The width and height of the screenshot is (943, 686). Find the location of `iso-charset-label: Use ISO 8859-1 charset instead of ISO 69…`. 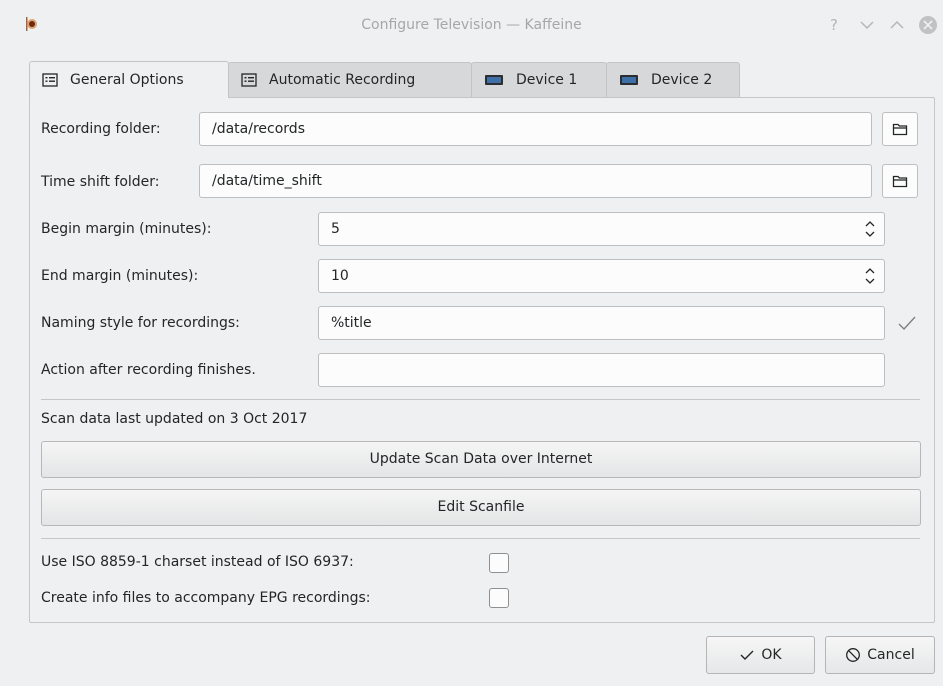

iso-charset-label: Use ISO 8859-1 charset instead of ISO 69… is located at coordinates (197, 562).